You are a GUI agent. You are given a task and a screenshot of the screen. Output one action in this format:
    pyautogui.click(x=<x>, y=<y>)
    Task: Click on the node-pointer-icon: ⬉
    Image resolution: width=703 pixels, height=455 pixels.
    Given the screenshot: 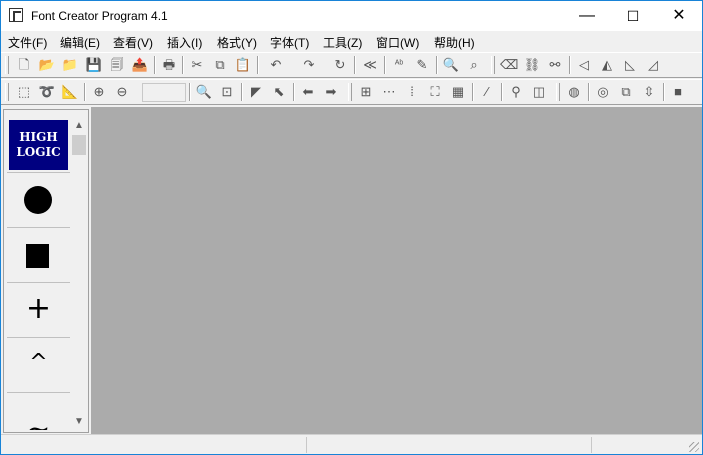 What is the action you would take?
    pyautogui.click(x=279, y=92)
    